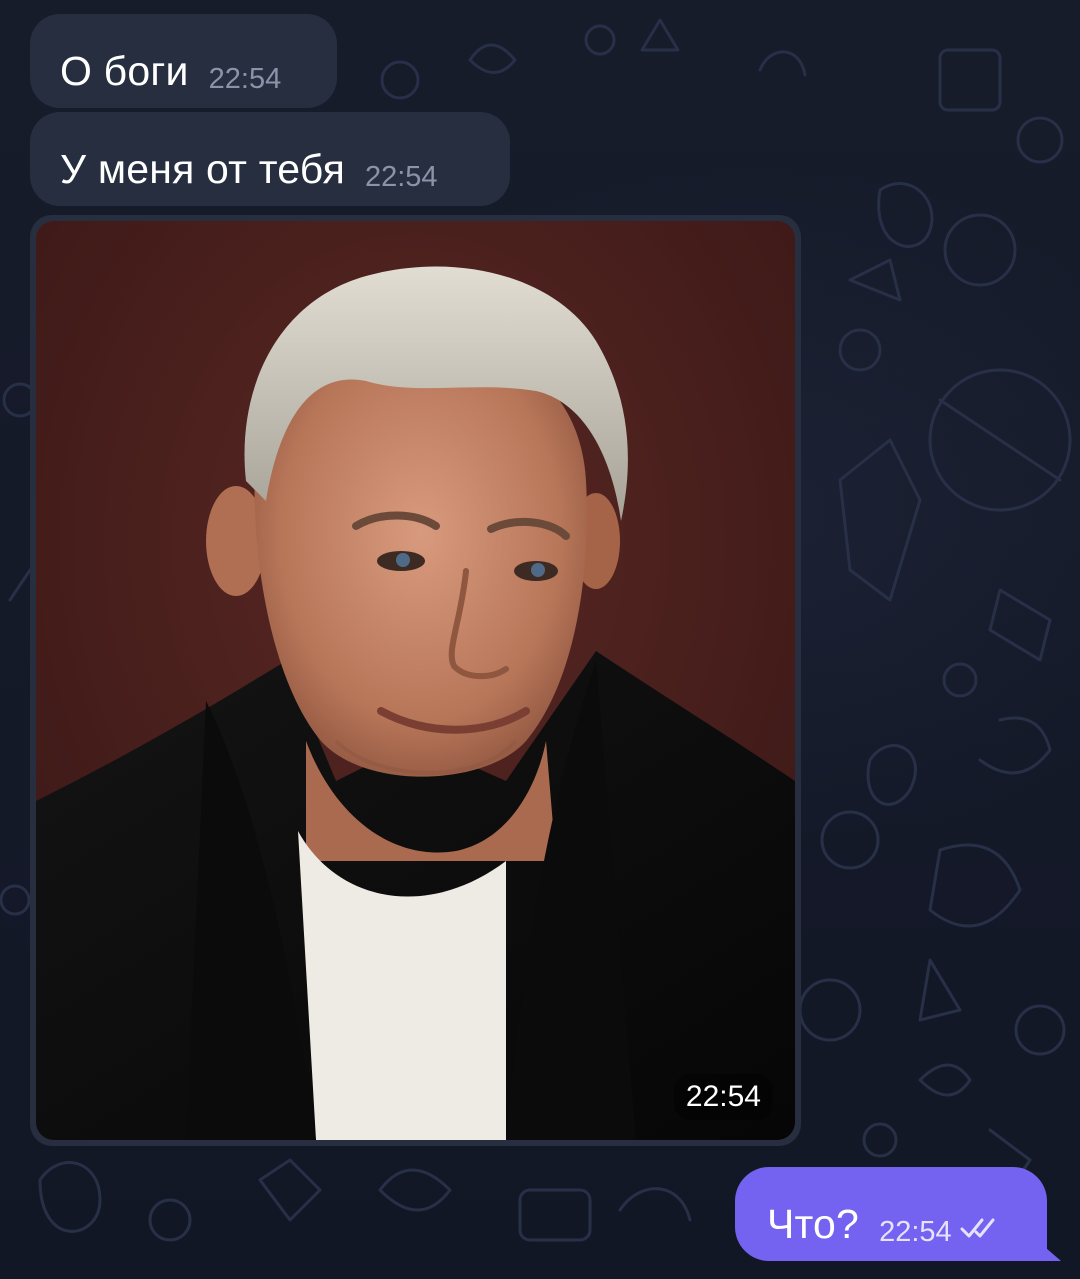 Image resolution: width=1080 pixels, height=1279 pixels. Describe the element at coordinates (980, 1230) in the screenshot. I see `double-check-icon` at that location.